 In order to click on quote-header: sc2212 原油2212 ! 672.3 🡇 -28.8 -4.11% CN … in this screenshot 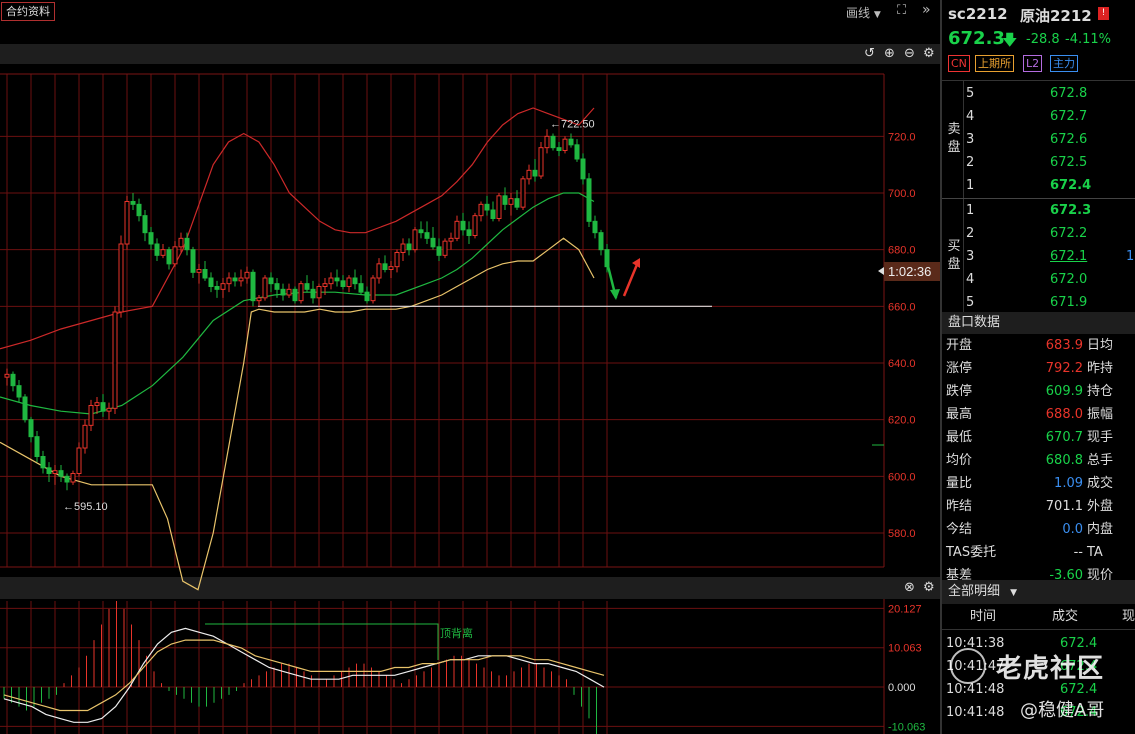, I will do `click(1038, 40)`.